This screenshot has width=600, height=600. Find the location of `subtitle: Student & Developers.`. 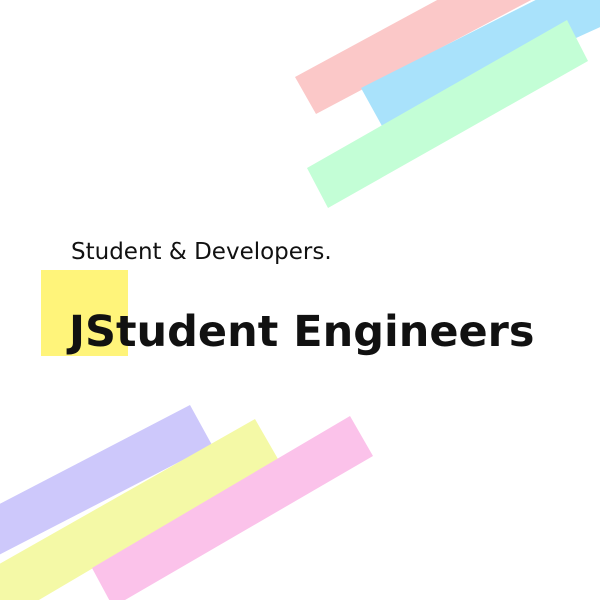

subtitle: Student & Developers. is located at coordinates (201, 252).